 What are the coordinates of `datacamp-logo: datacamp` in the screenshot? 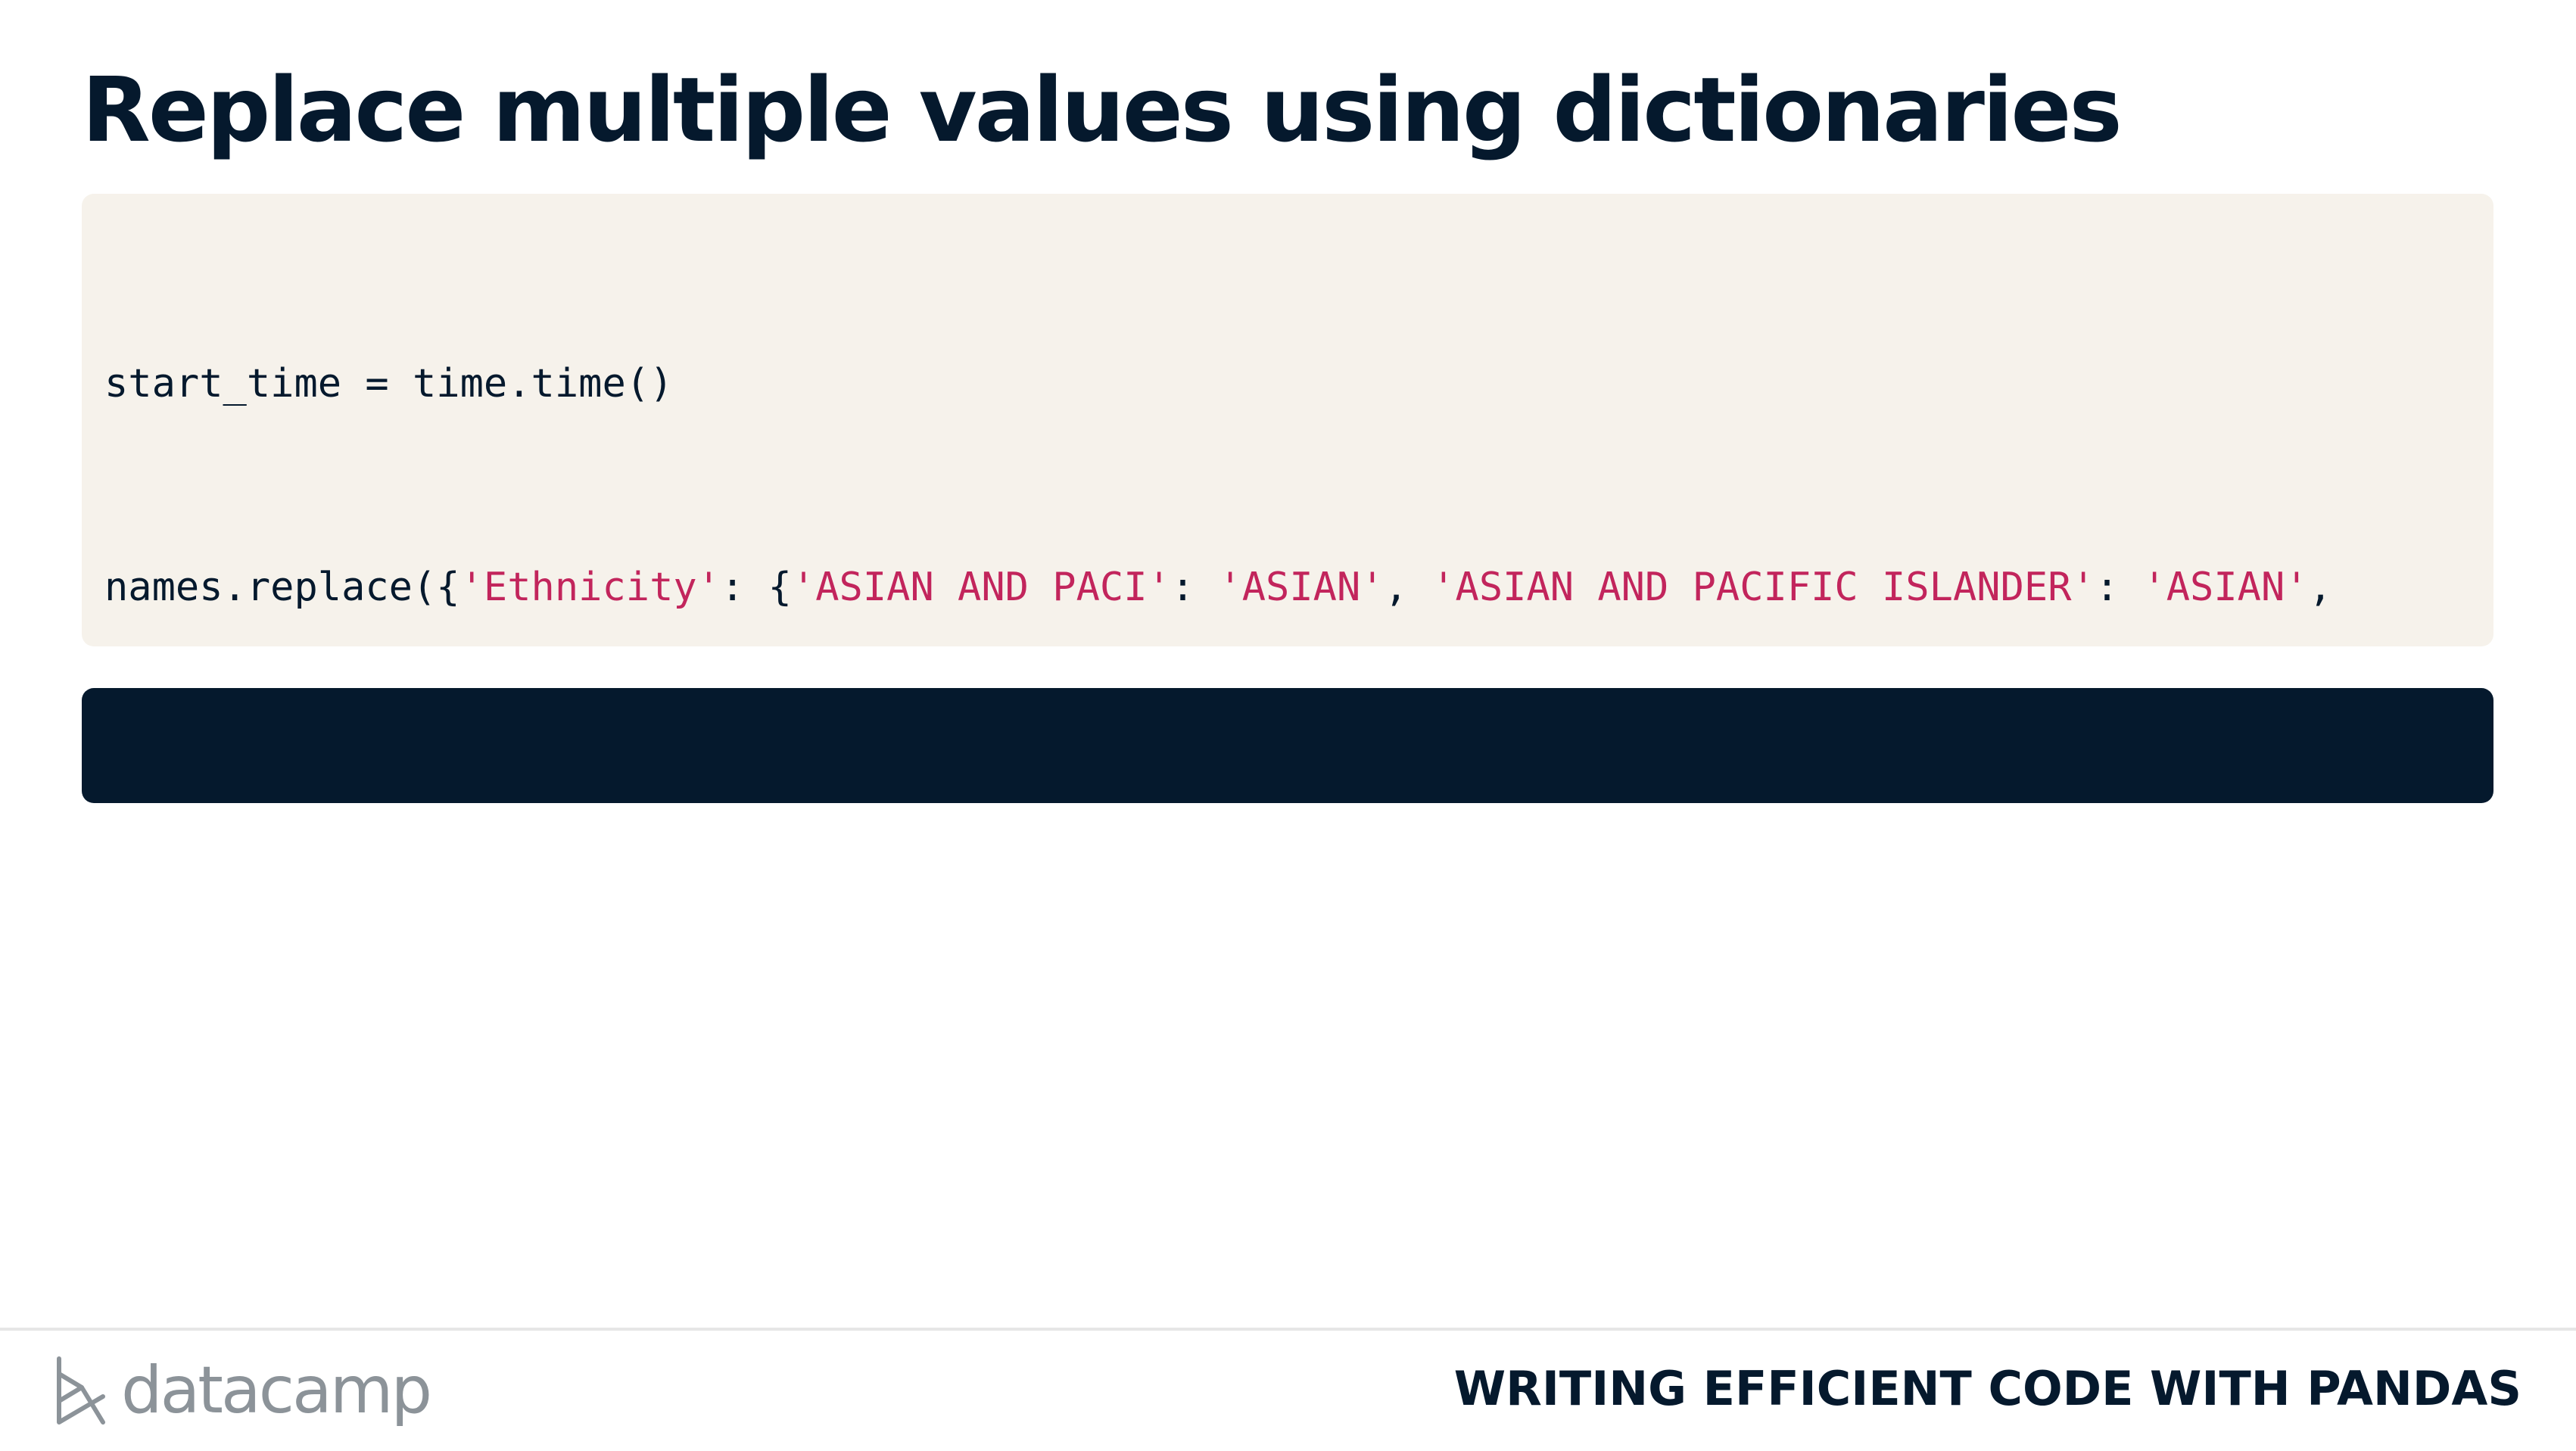 It's located at (241, 1390).